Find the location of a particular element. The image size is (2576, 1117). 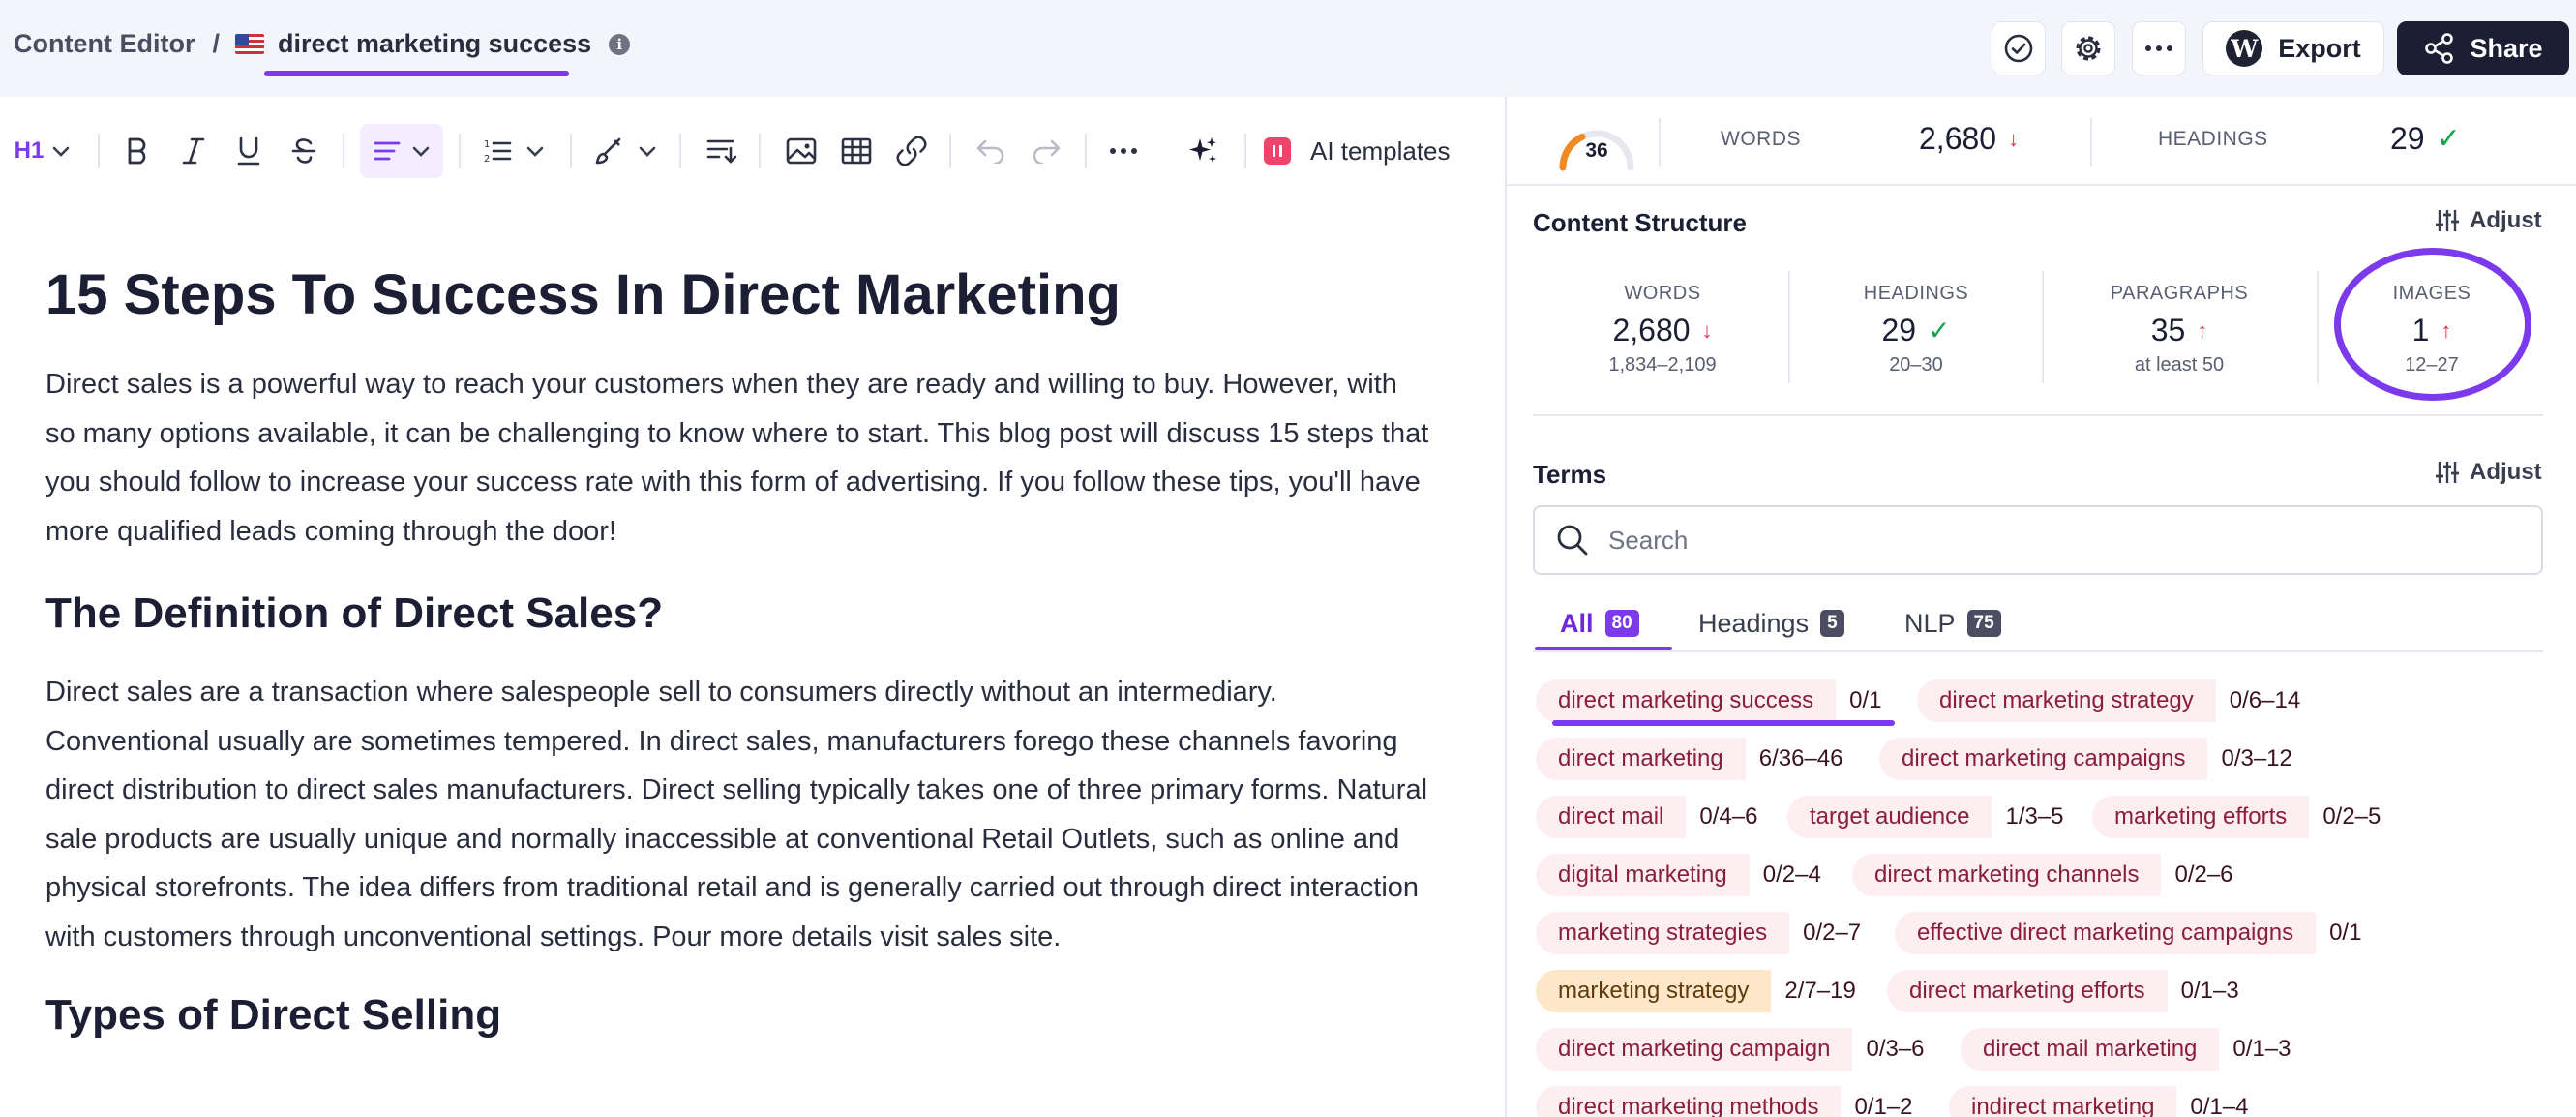

more-tools-button is located at coordinates (1123, 151).